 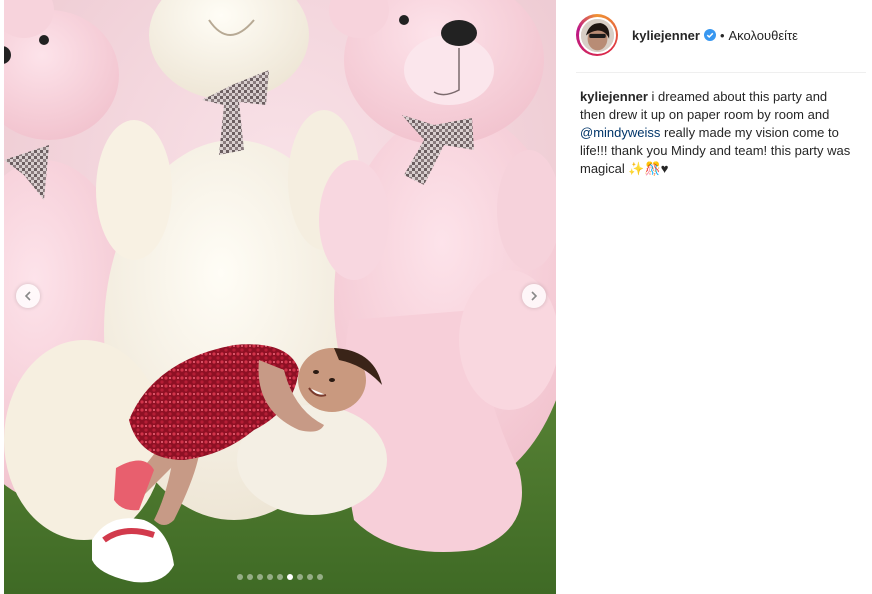 What do you see at coordinates (666, 35) in the screenshot?
I see `header-username: kyliejenner` at bounding box center [666, 35].